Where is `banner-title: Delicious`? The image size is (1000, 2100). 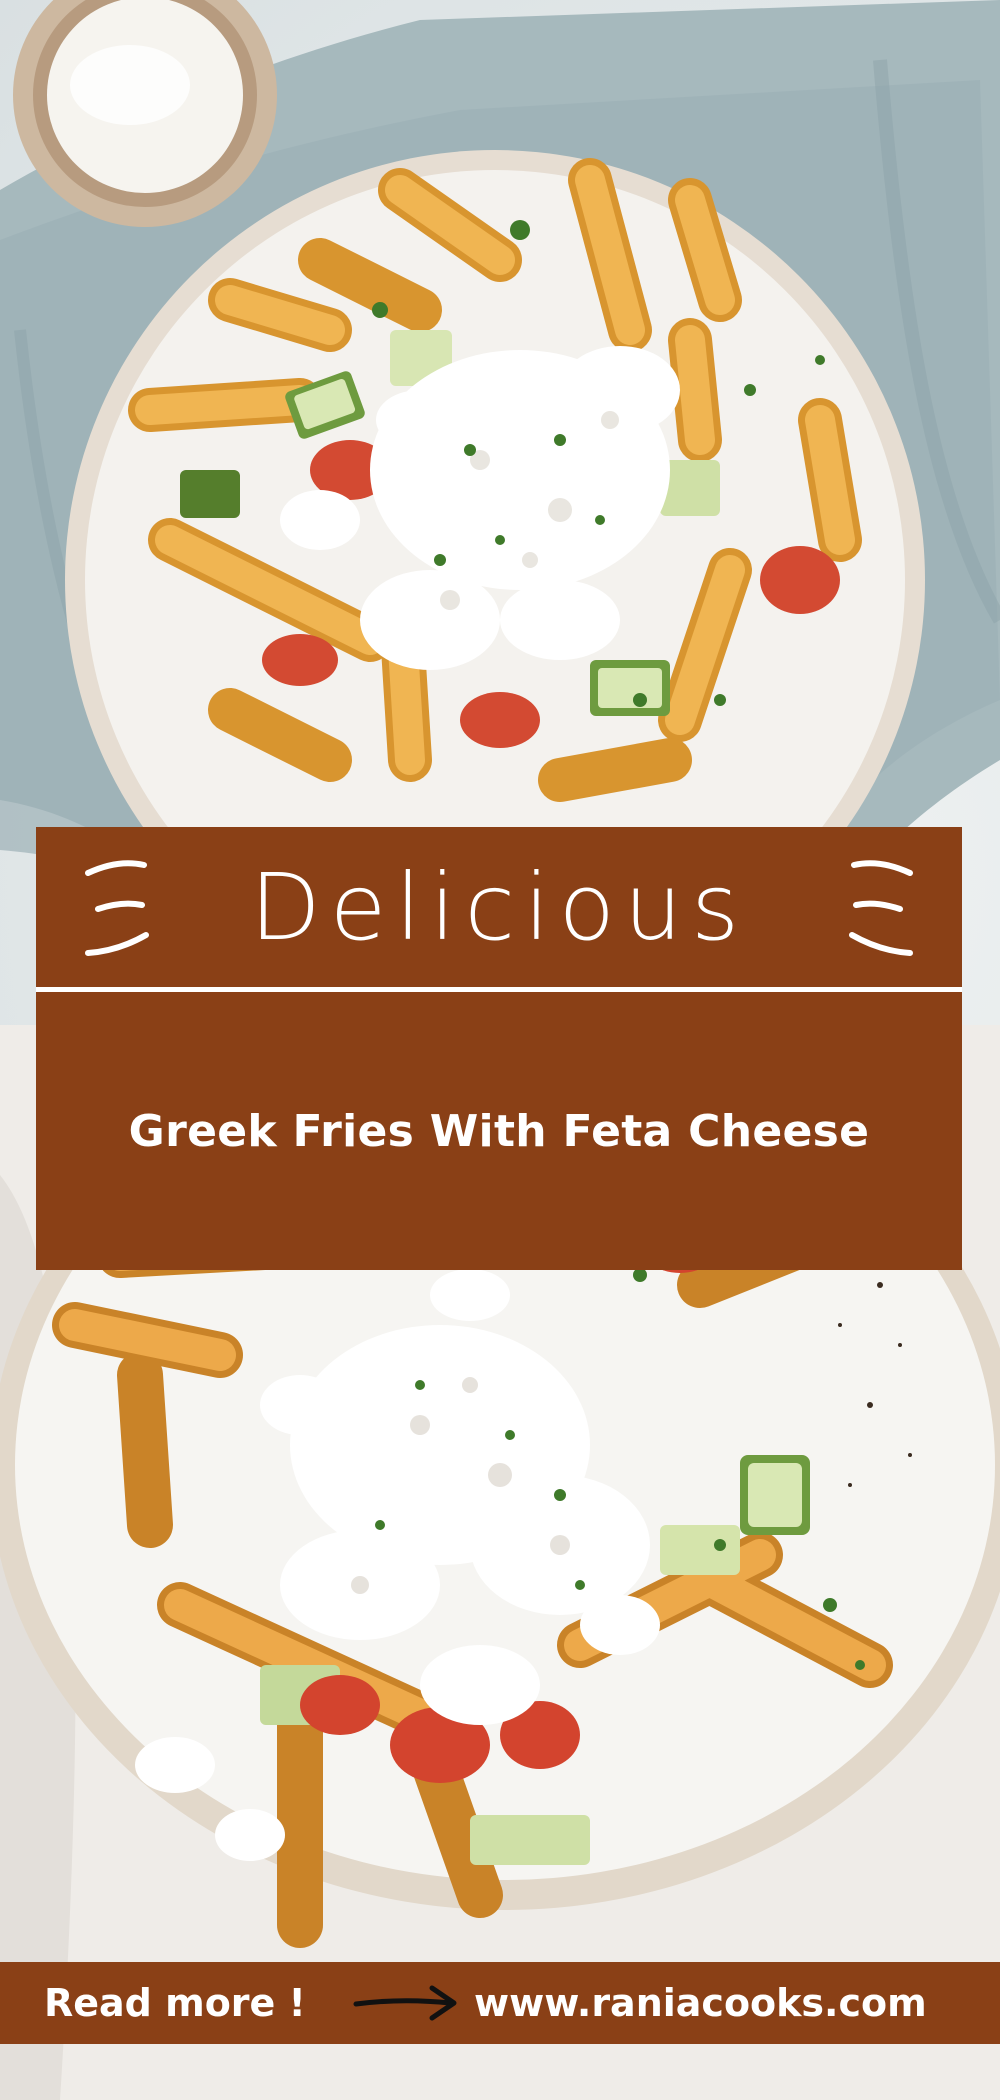 banner-title: Delicious is located at coordinates (499, 907).